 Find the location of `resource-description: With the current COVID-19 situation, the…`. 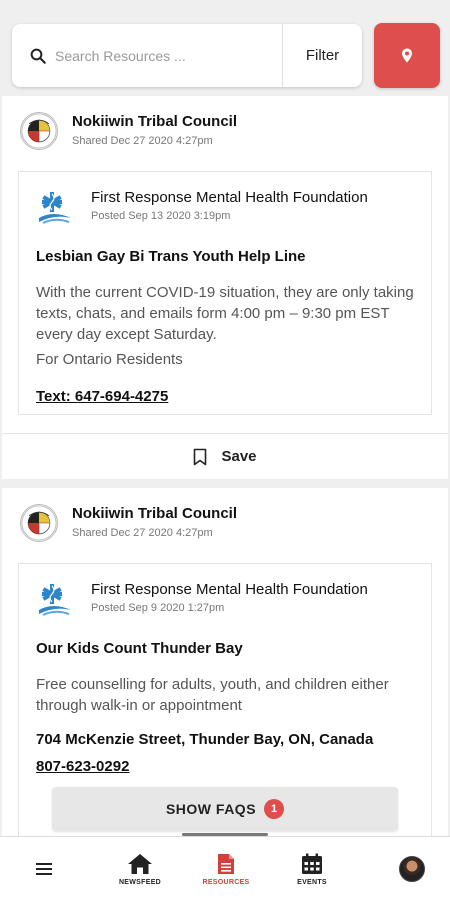

resource-description: With the current COVID-19 situation, the… is located at coordinates (225, 313).